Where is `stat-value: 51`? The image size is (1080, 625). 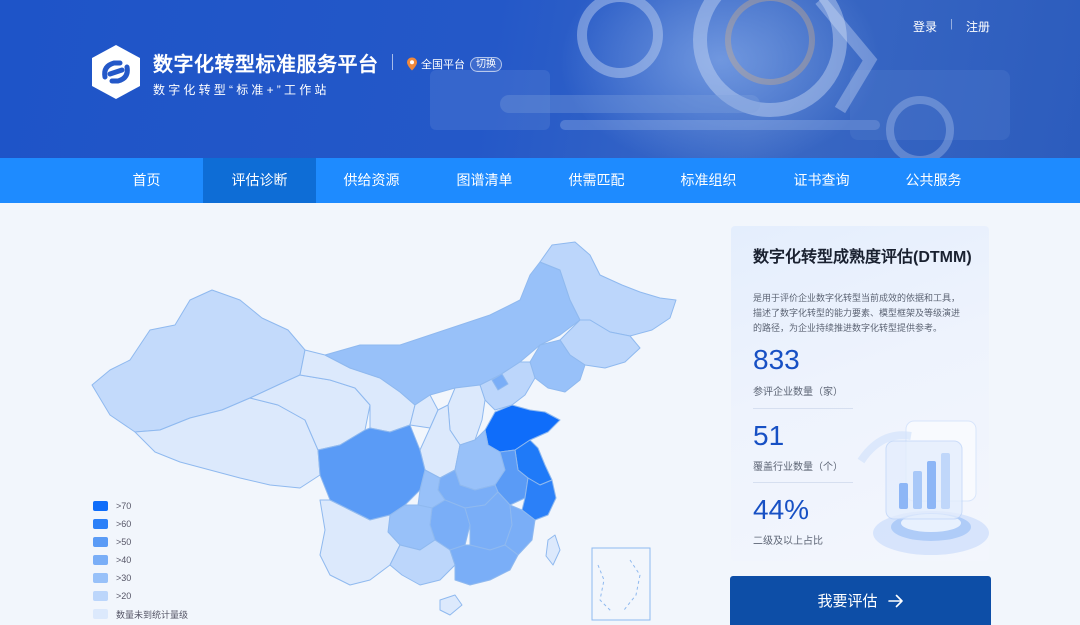
stat-value: 51 is located at coordinates (769, 435).